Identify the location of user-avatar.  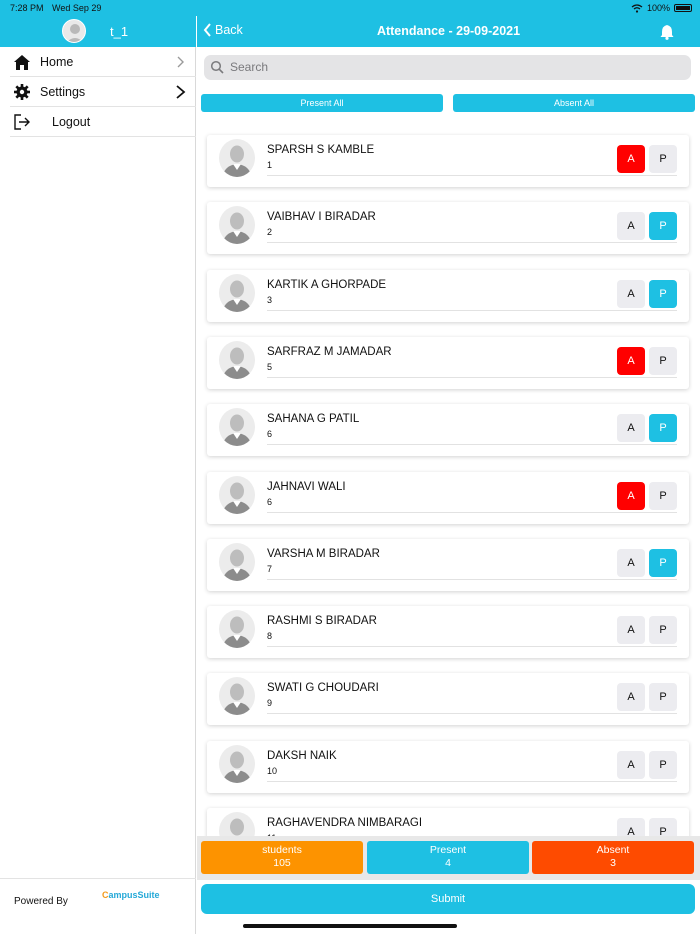
(74, 31).